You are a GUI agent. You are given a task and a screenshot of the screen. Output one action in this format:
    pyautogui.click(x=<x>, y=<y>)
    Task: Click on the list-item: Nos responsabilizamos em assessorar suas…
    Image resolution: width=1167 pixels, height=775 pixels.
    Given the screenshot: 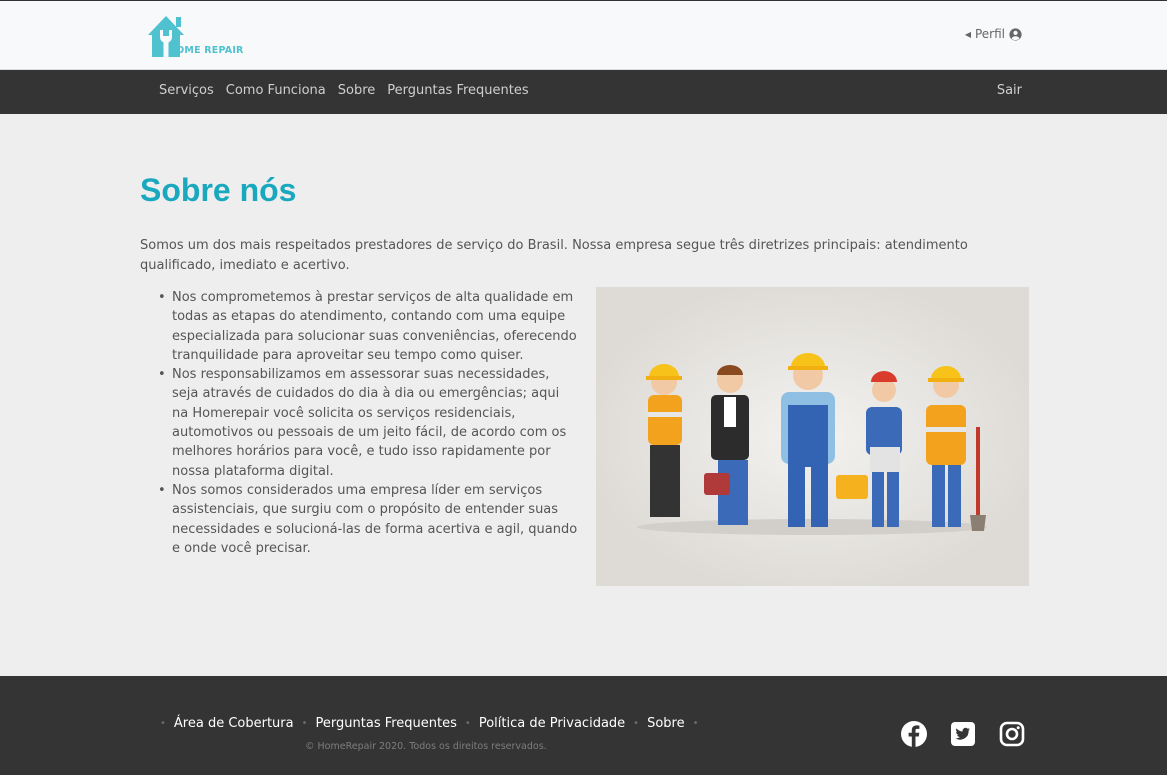 What is the action you would take?
    pyautogui.click(x=368, y=423)
    